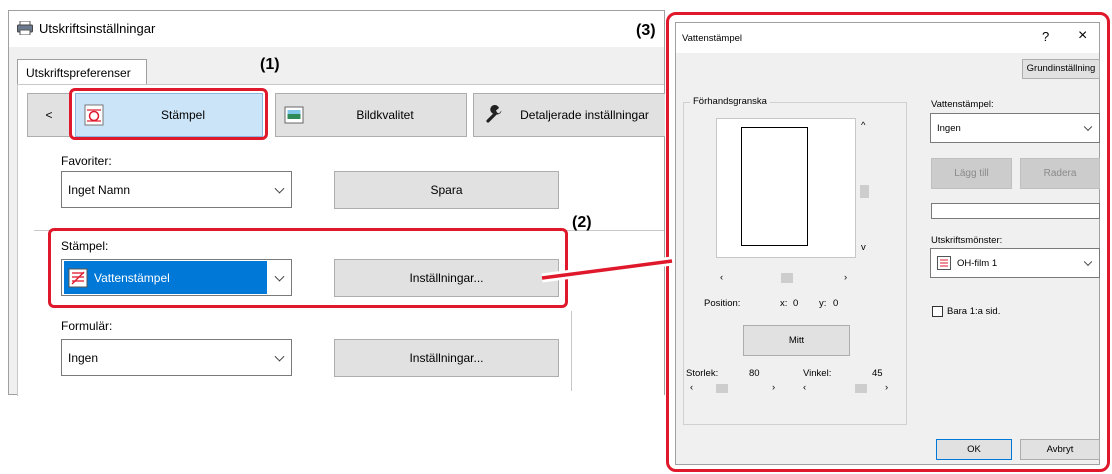 Image resolution: width=1112 pixels, height=474 pixels. What do you see at coordinates (774, 186) in the screenshot?
I see `preview-page` at bounding box center [774, 186].